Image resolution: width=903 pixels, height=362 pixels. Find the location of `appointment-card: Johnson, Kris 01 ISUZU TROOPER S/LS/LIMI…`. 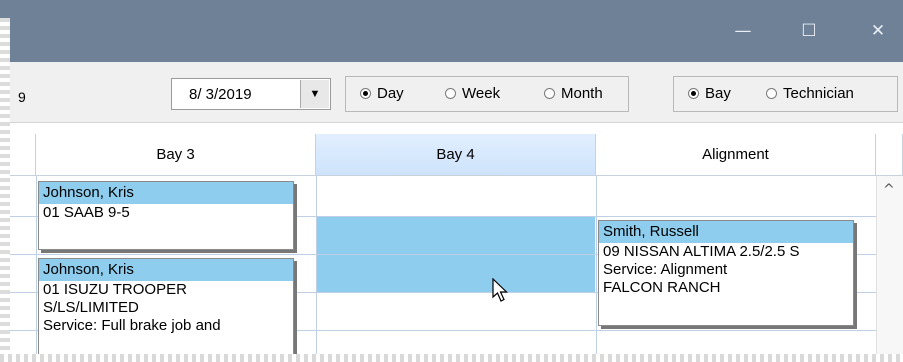

appointment-card: Johnson, Kris 01 ISUZU TROOPER S/LS/LIMI… is located at coordinates (166, 310).